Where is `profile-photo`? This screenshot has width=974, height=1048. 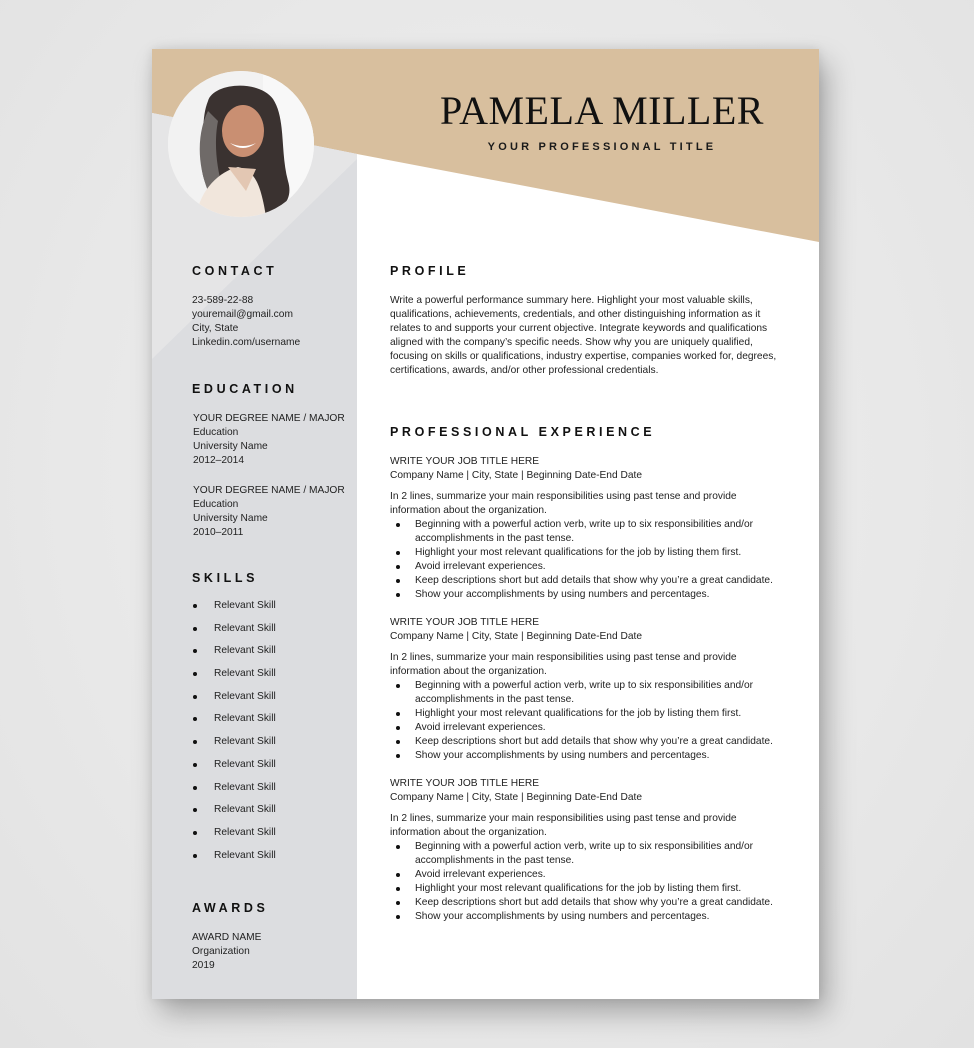
profile-photo is located at coordinates (241, 144).